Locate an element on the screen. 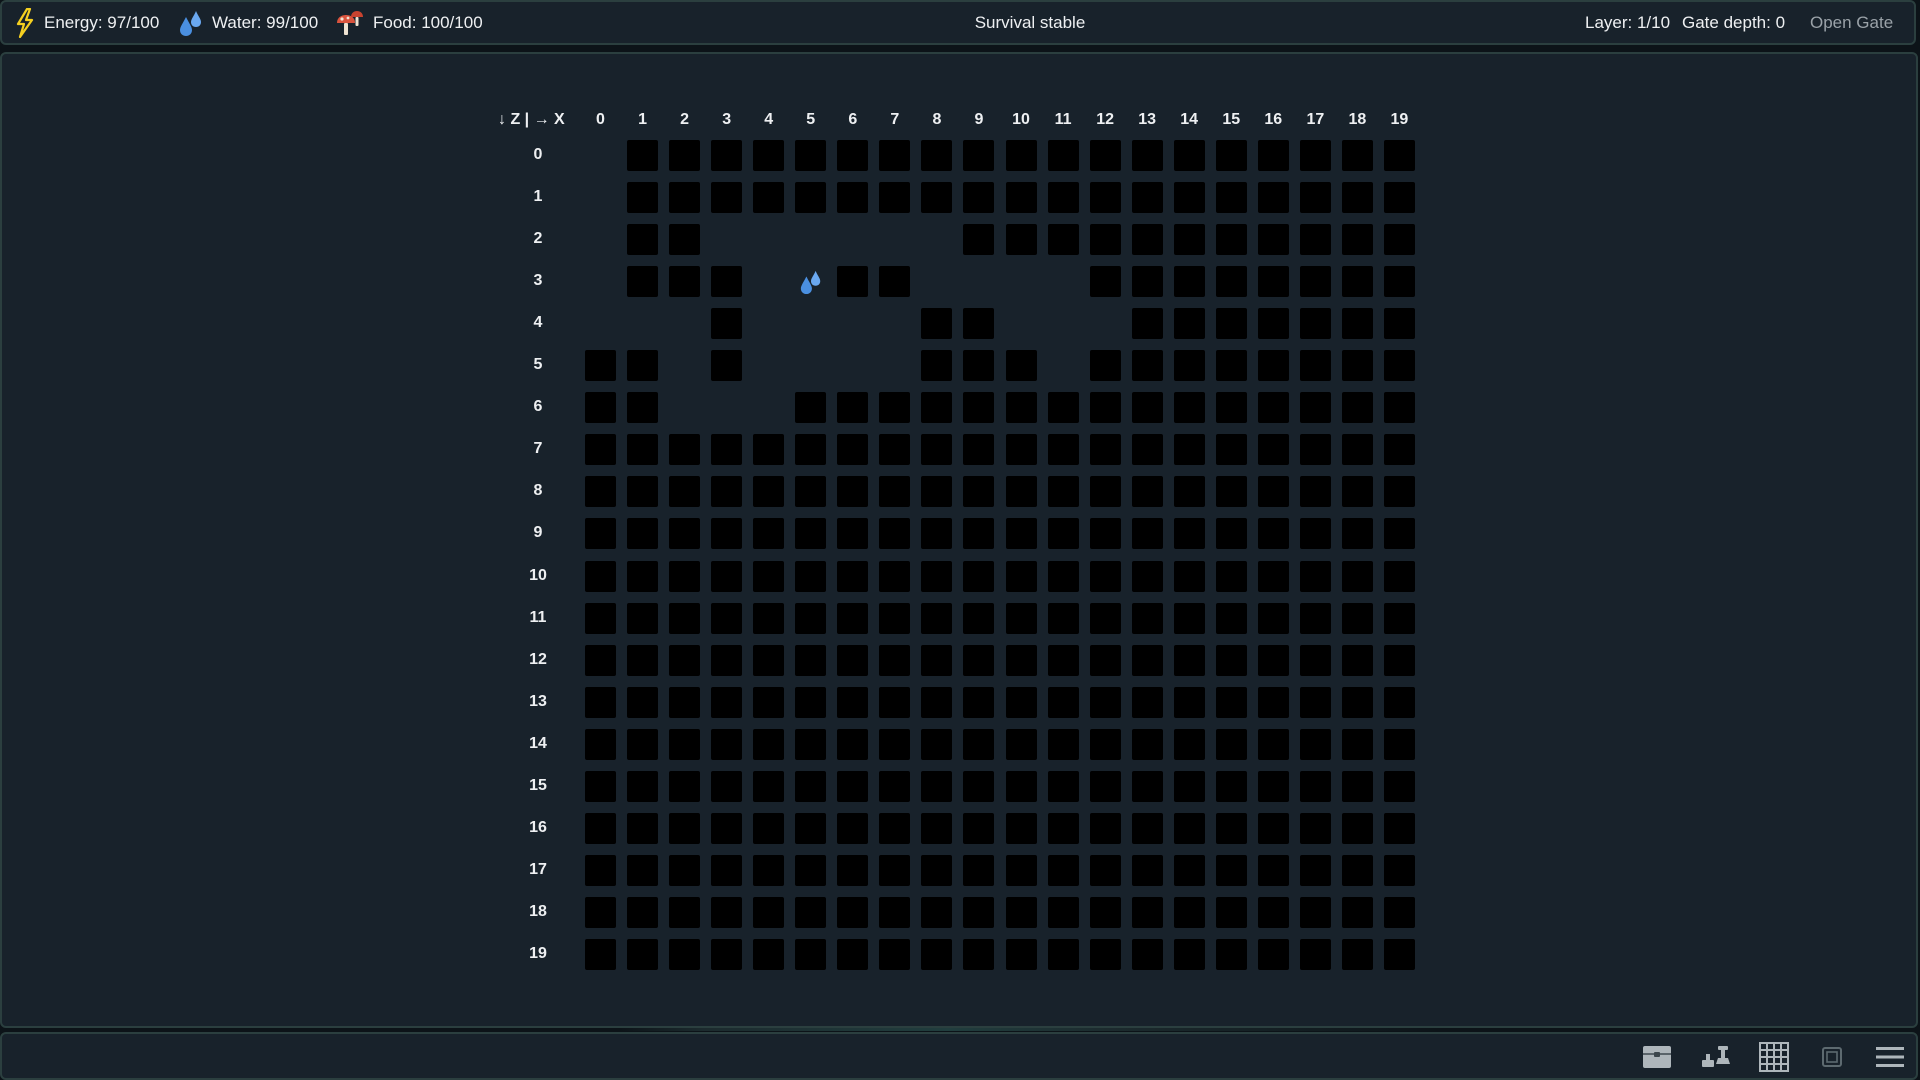 This screenshot has height=1080, width=1920. chest-icon is located at coordinates (1657, 1057).